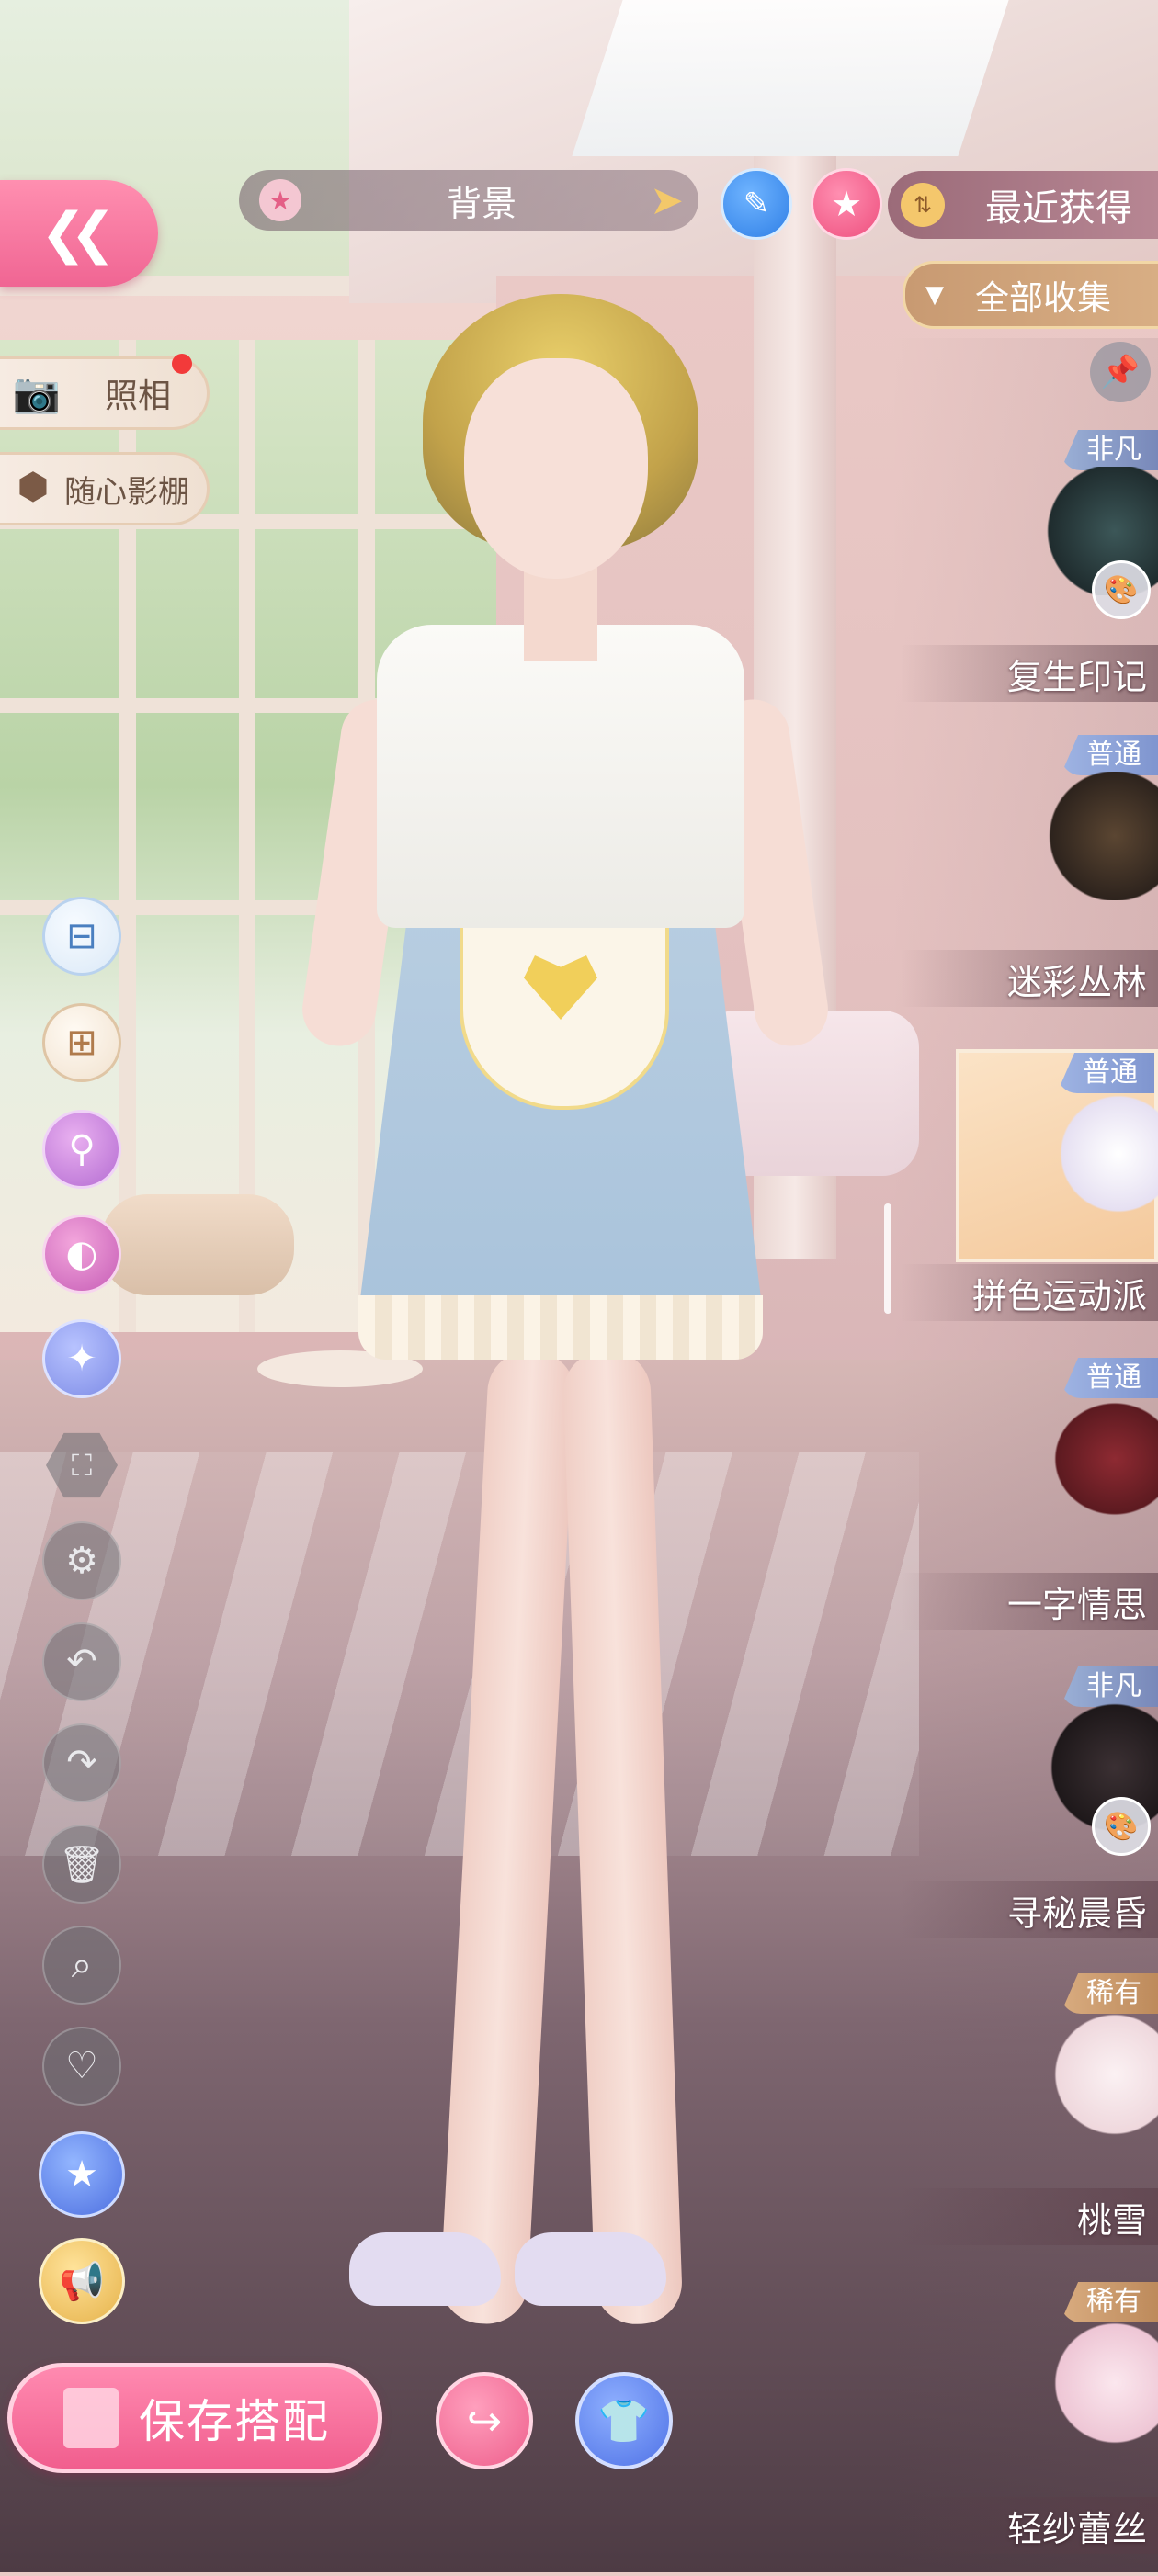  I want to click on redo-button: ↷, so click(81, 1762).